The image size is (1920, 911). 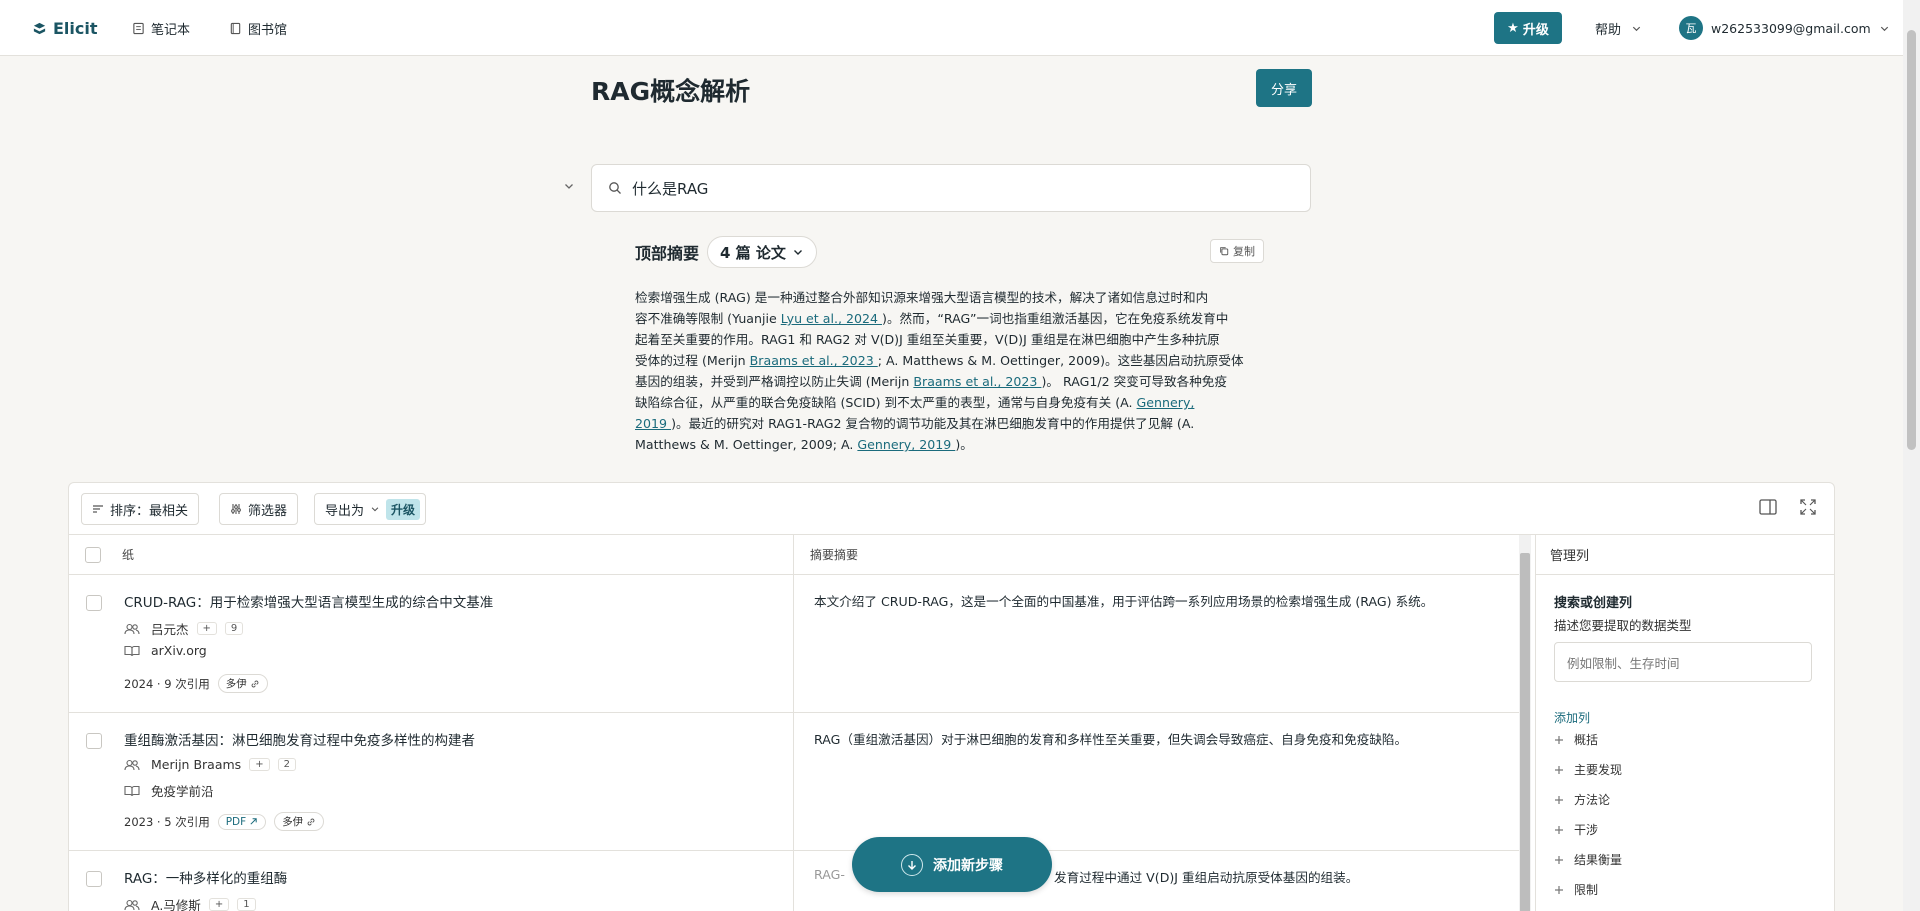 I want to click on add-new-step-button: 添加新步骤, so click(x=952, y=864).